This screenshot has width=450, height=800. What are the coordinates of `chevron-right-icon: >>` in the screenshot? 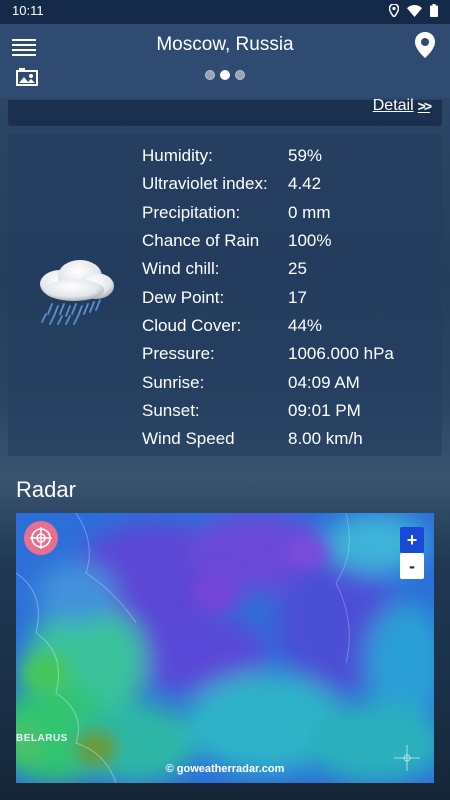 It's located at (424, 106).